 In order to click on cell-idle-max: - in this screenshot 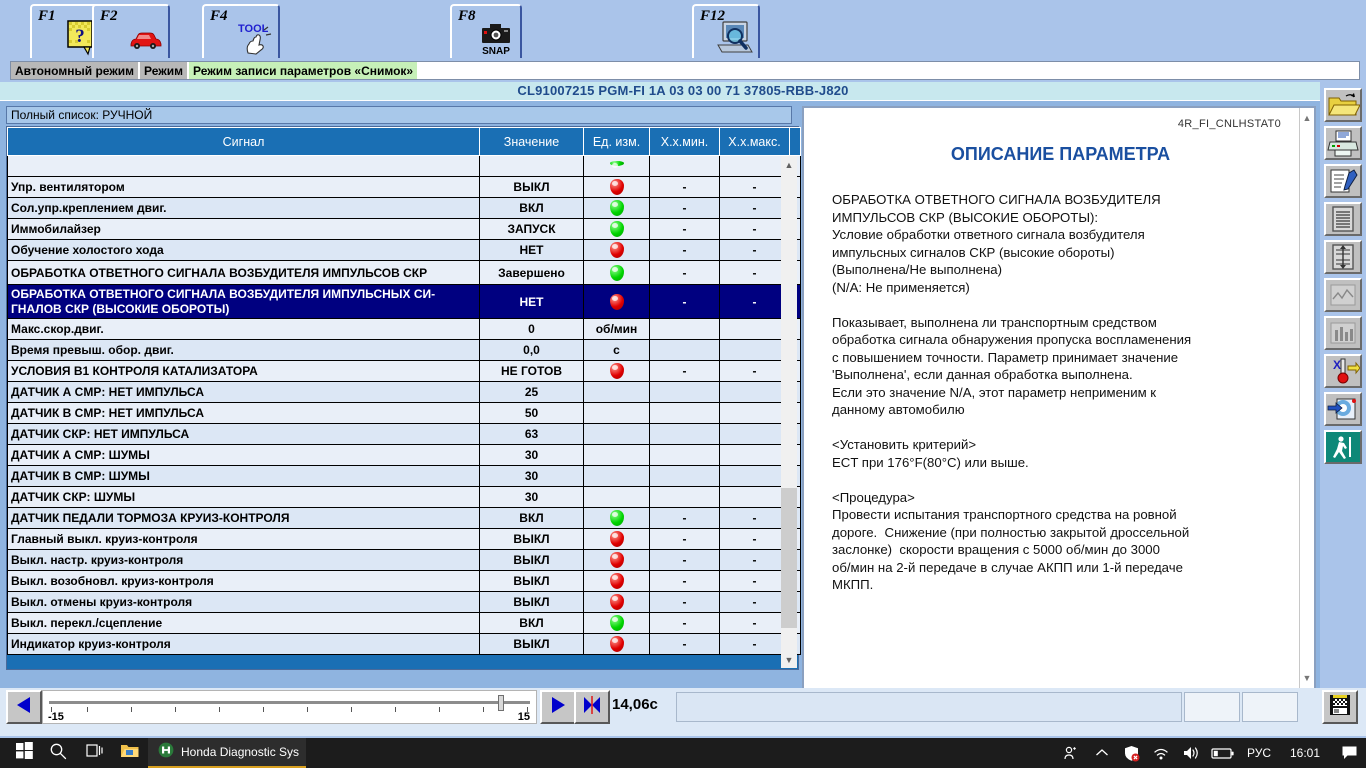, I will do `click(754, 250)`.